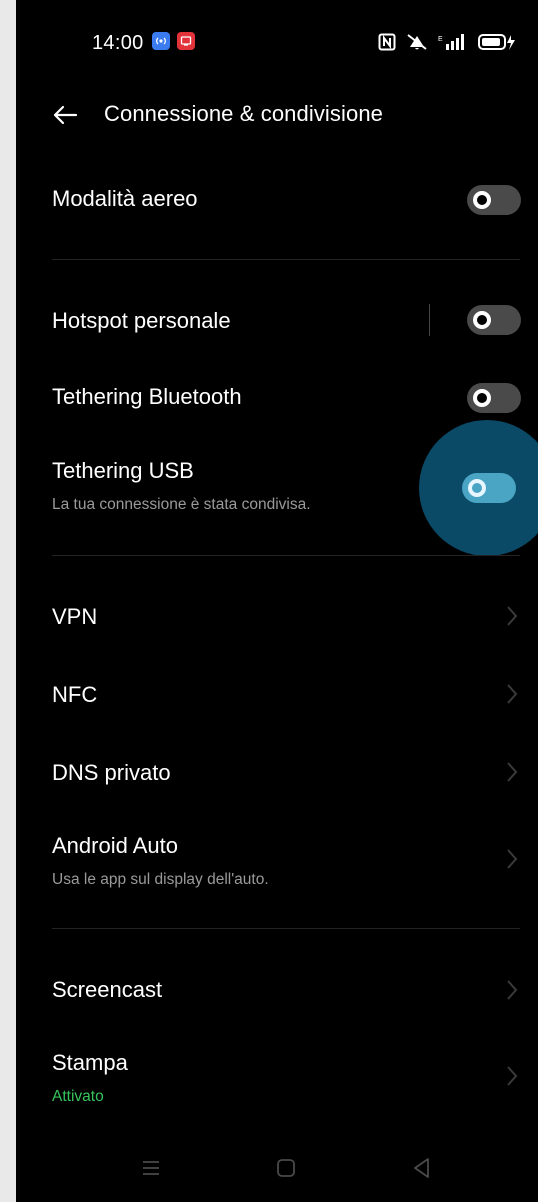  Describe the element at coordinates (277, 616) in the screenshot. I see `vpn-row: VPN` at that location.